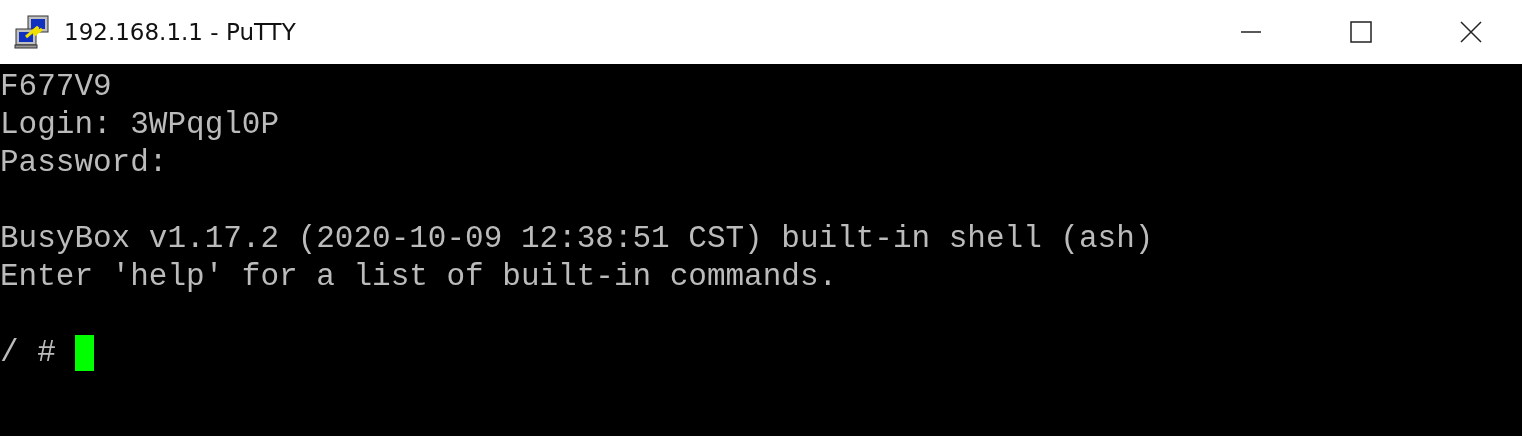 The image size is (1526, 436). Describe the element at coordinates (140, 125) in the screenshot. I see `terminal-line: Login: 3WPqgl0P` at that location.